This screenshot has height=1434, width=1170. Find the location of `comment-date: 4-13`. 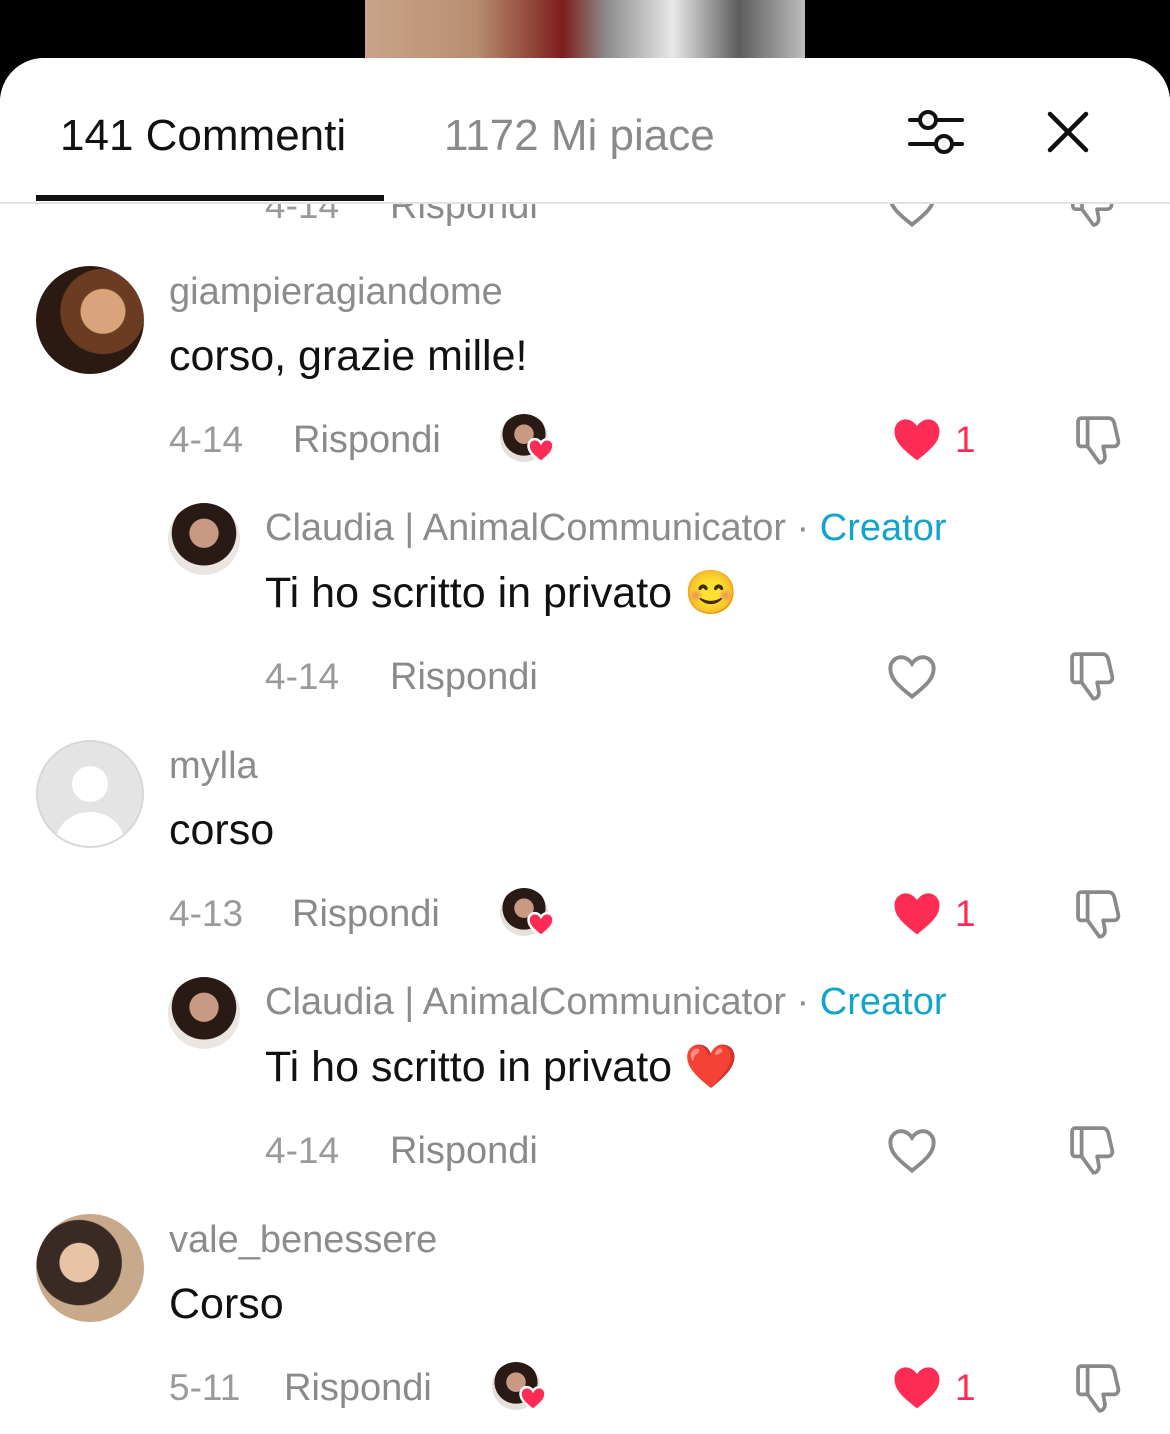

comment-date: 4-13 is located at coordinates (206, 913).